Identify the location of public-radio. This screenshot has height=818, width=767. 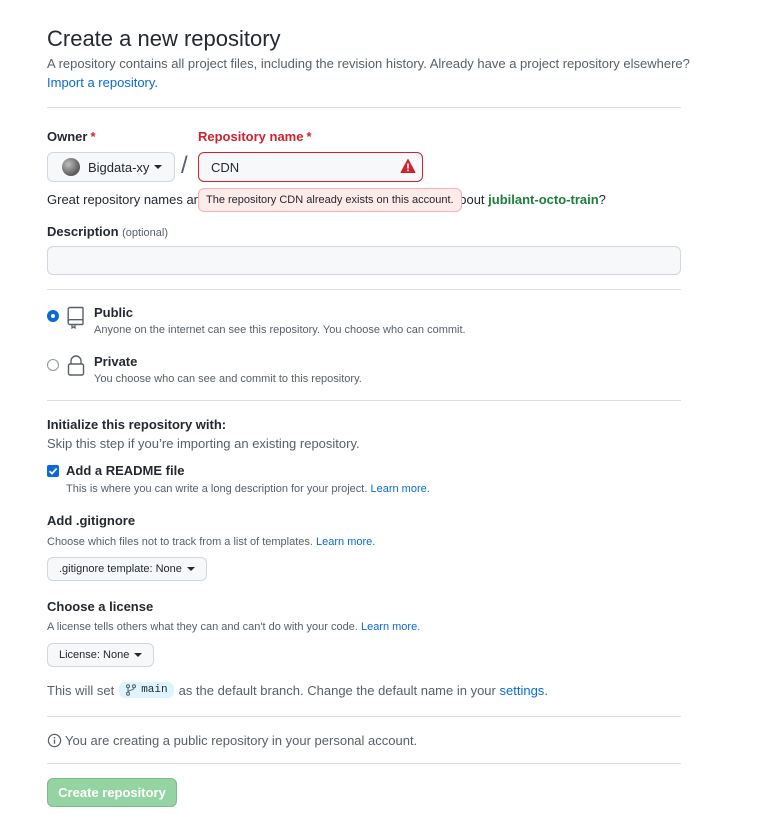
(53, 316).